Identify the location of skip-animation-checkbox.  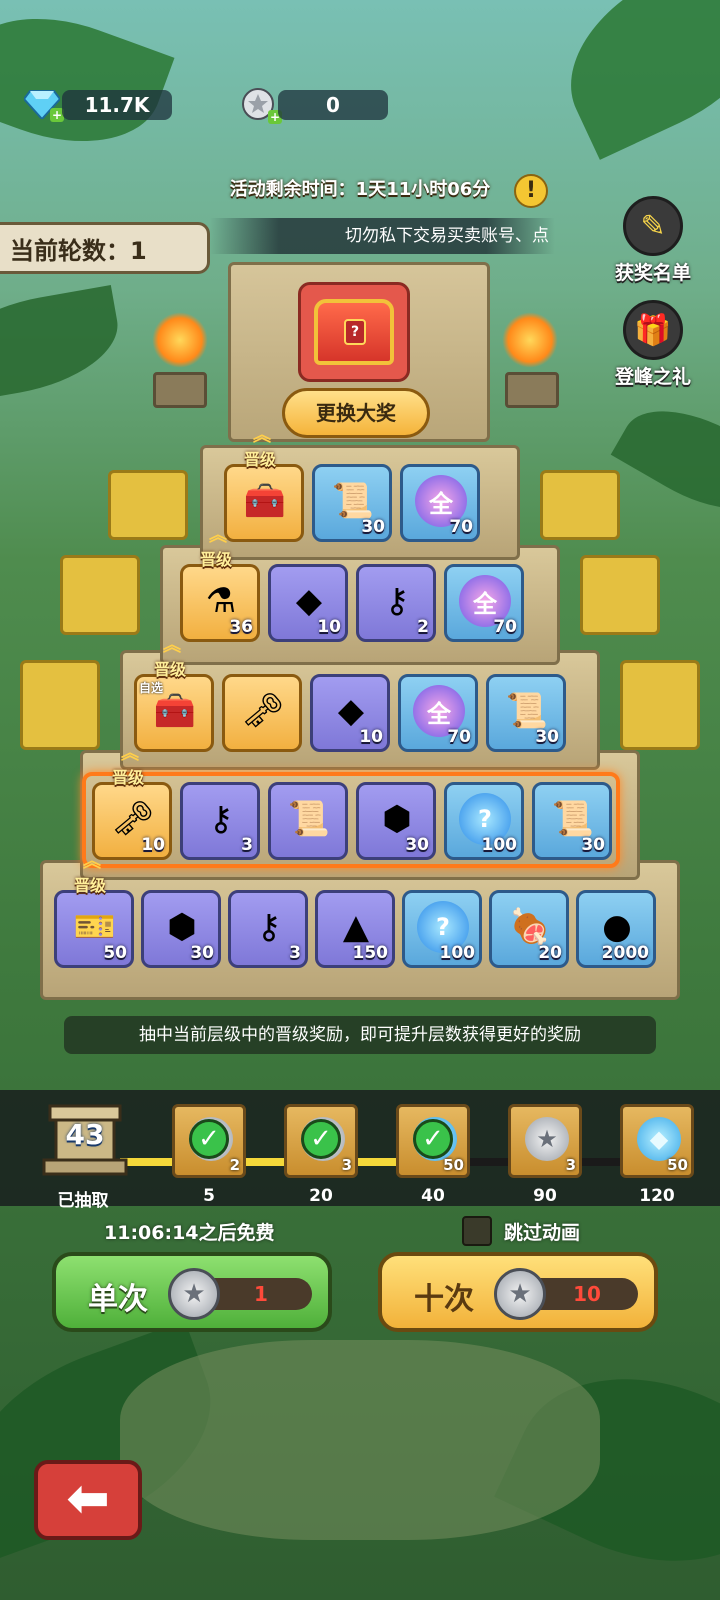
(477, 1231).